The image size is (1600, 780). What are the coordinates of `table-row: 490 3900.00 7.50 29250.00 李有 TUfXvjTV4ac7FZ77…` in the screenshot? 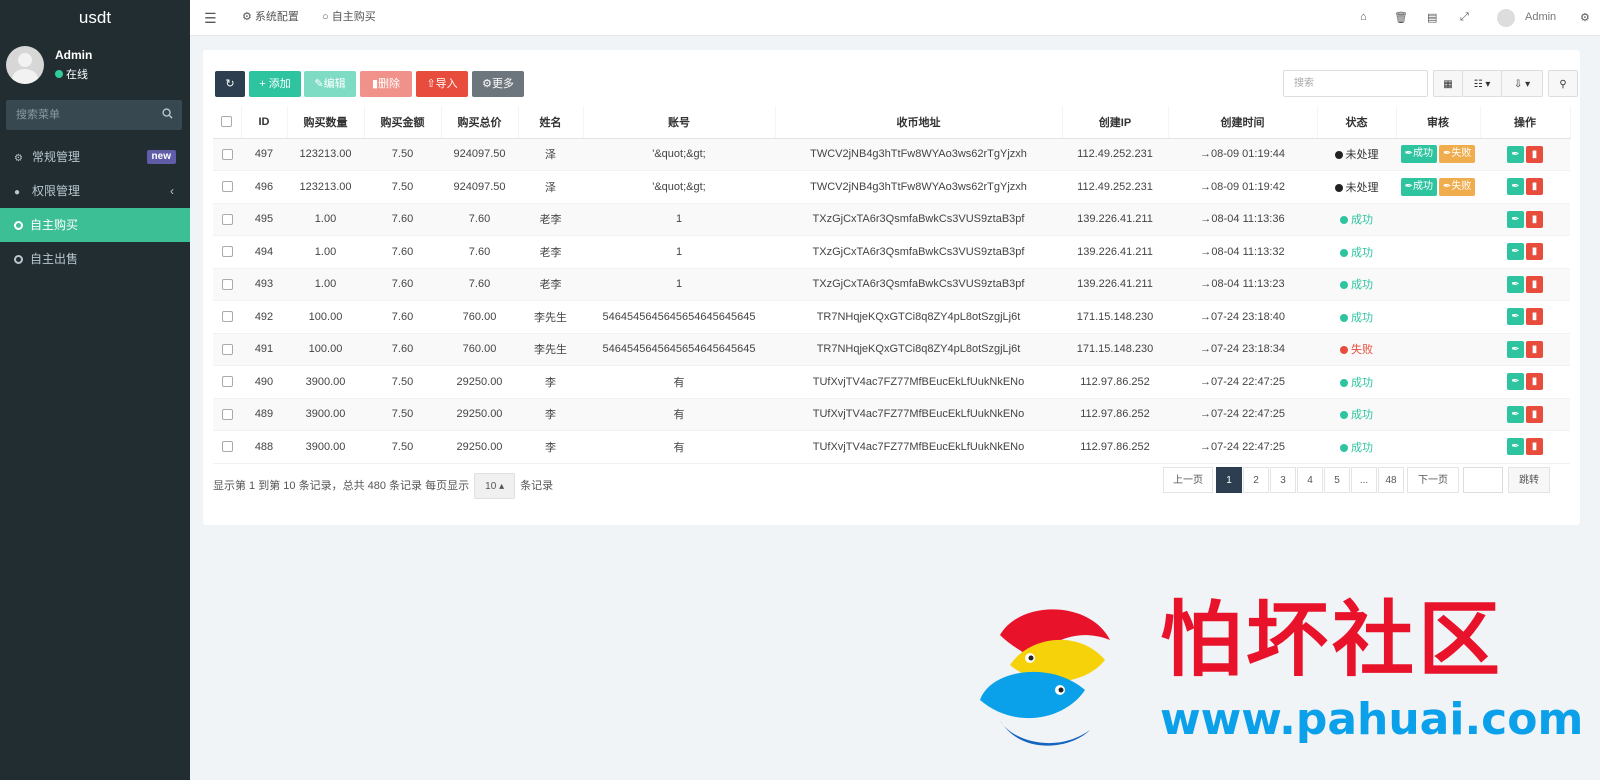 It's located at (891, 382).